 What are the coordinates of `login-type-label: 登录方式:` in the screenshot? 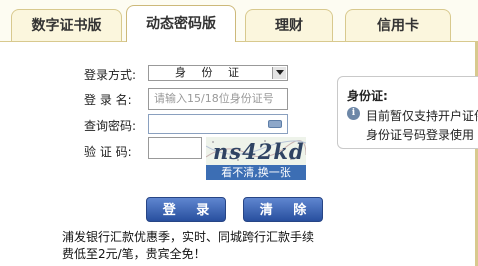 It's located at (110, 75).